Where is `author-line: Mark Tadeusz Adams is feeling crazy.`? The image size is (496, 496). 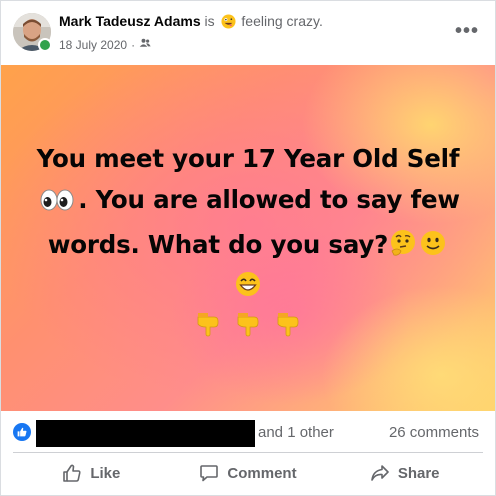 author-line: Mark Tadeusz Adams is feeling crazy. is located at coordinates (249, 22).